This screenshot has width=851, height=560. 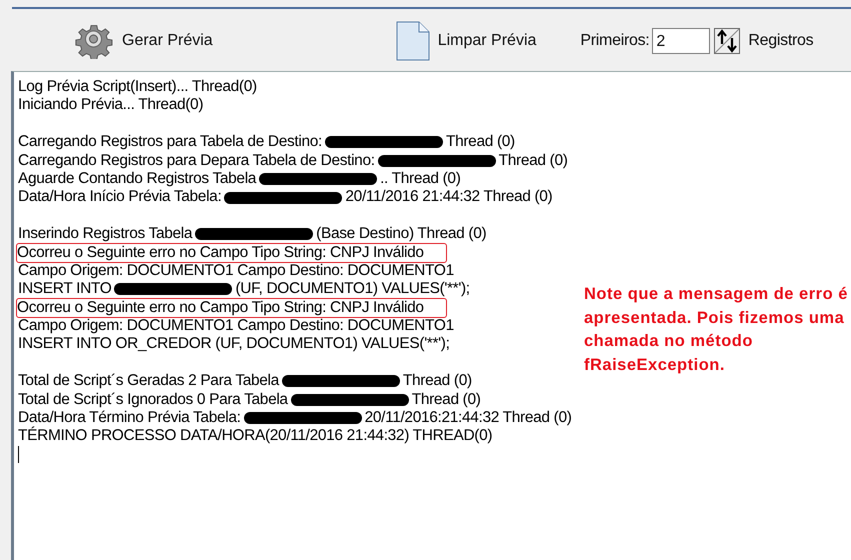 I want to click on log-line: Log Prévia Script(Insert)... Thread(0), so click(x=137, y=87).